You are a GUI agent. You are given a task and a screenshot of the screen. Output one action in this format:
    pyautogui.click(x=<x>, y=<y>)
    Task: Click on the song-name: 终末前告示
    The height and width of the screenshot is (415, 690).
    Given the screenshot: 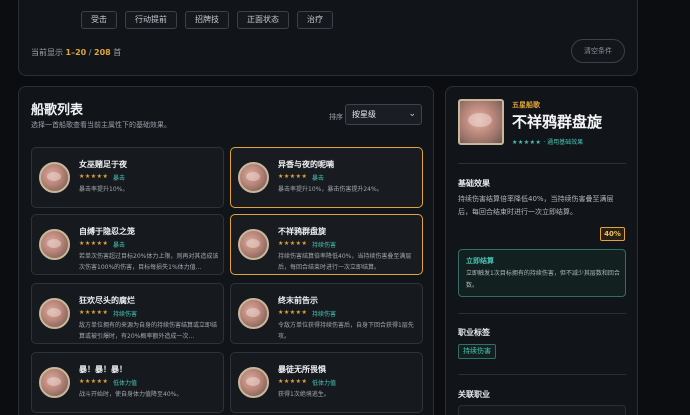 What is the action you would take?
    pyautogui.click(x=298, y=300)
    